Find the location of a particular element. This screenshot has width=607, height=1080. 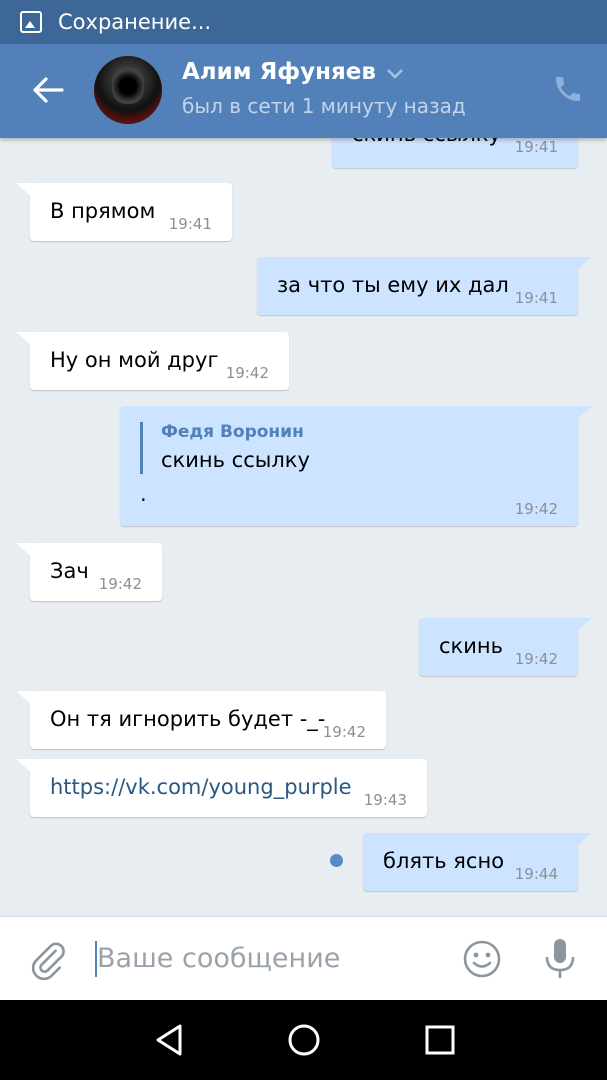

arrow-left-icon is located at coordinates (48, 90).